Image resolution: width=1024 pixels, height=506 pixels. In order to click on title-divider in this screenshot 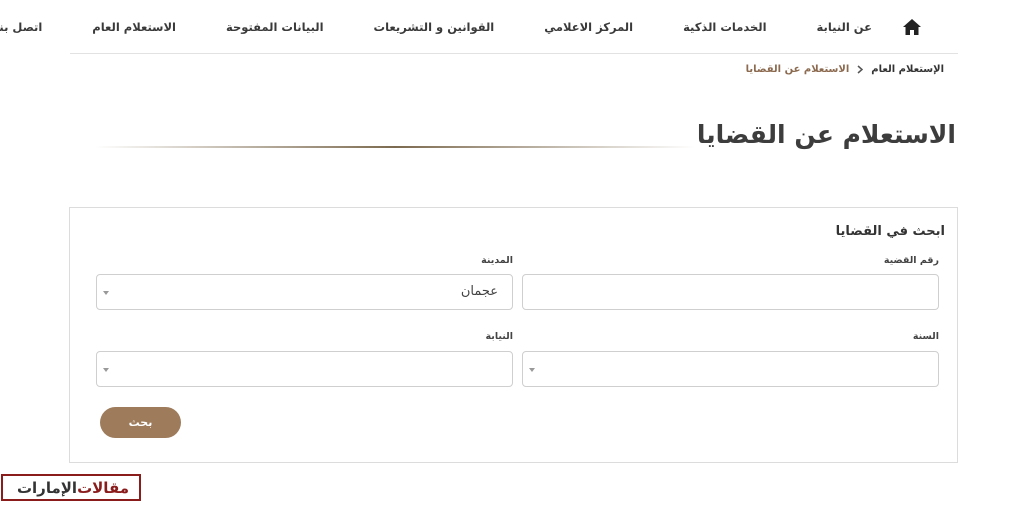, I will do `click(395, 147)`.